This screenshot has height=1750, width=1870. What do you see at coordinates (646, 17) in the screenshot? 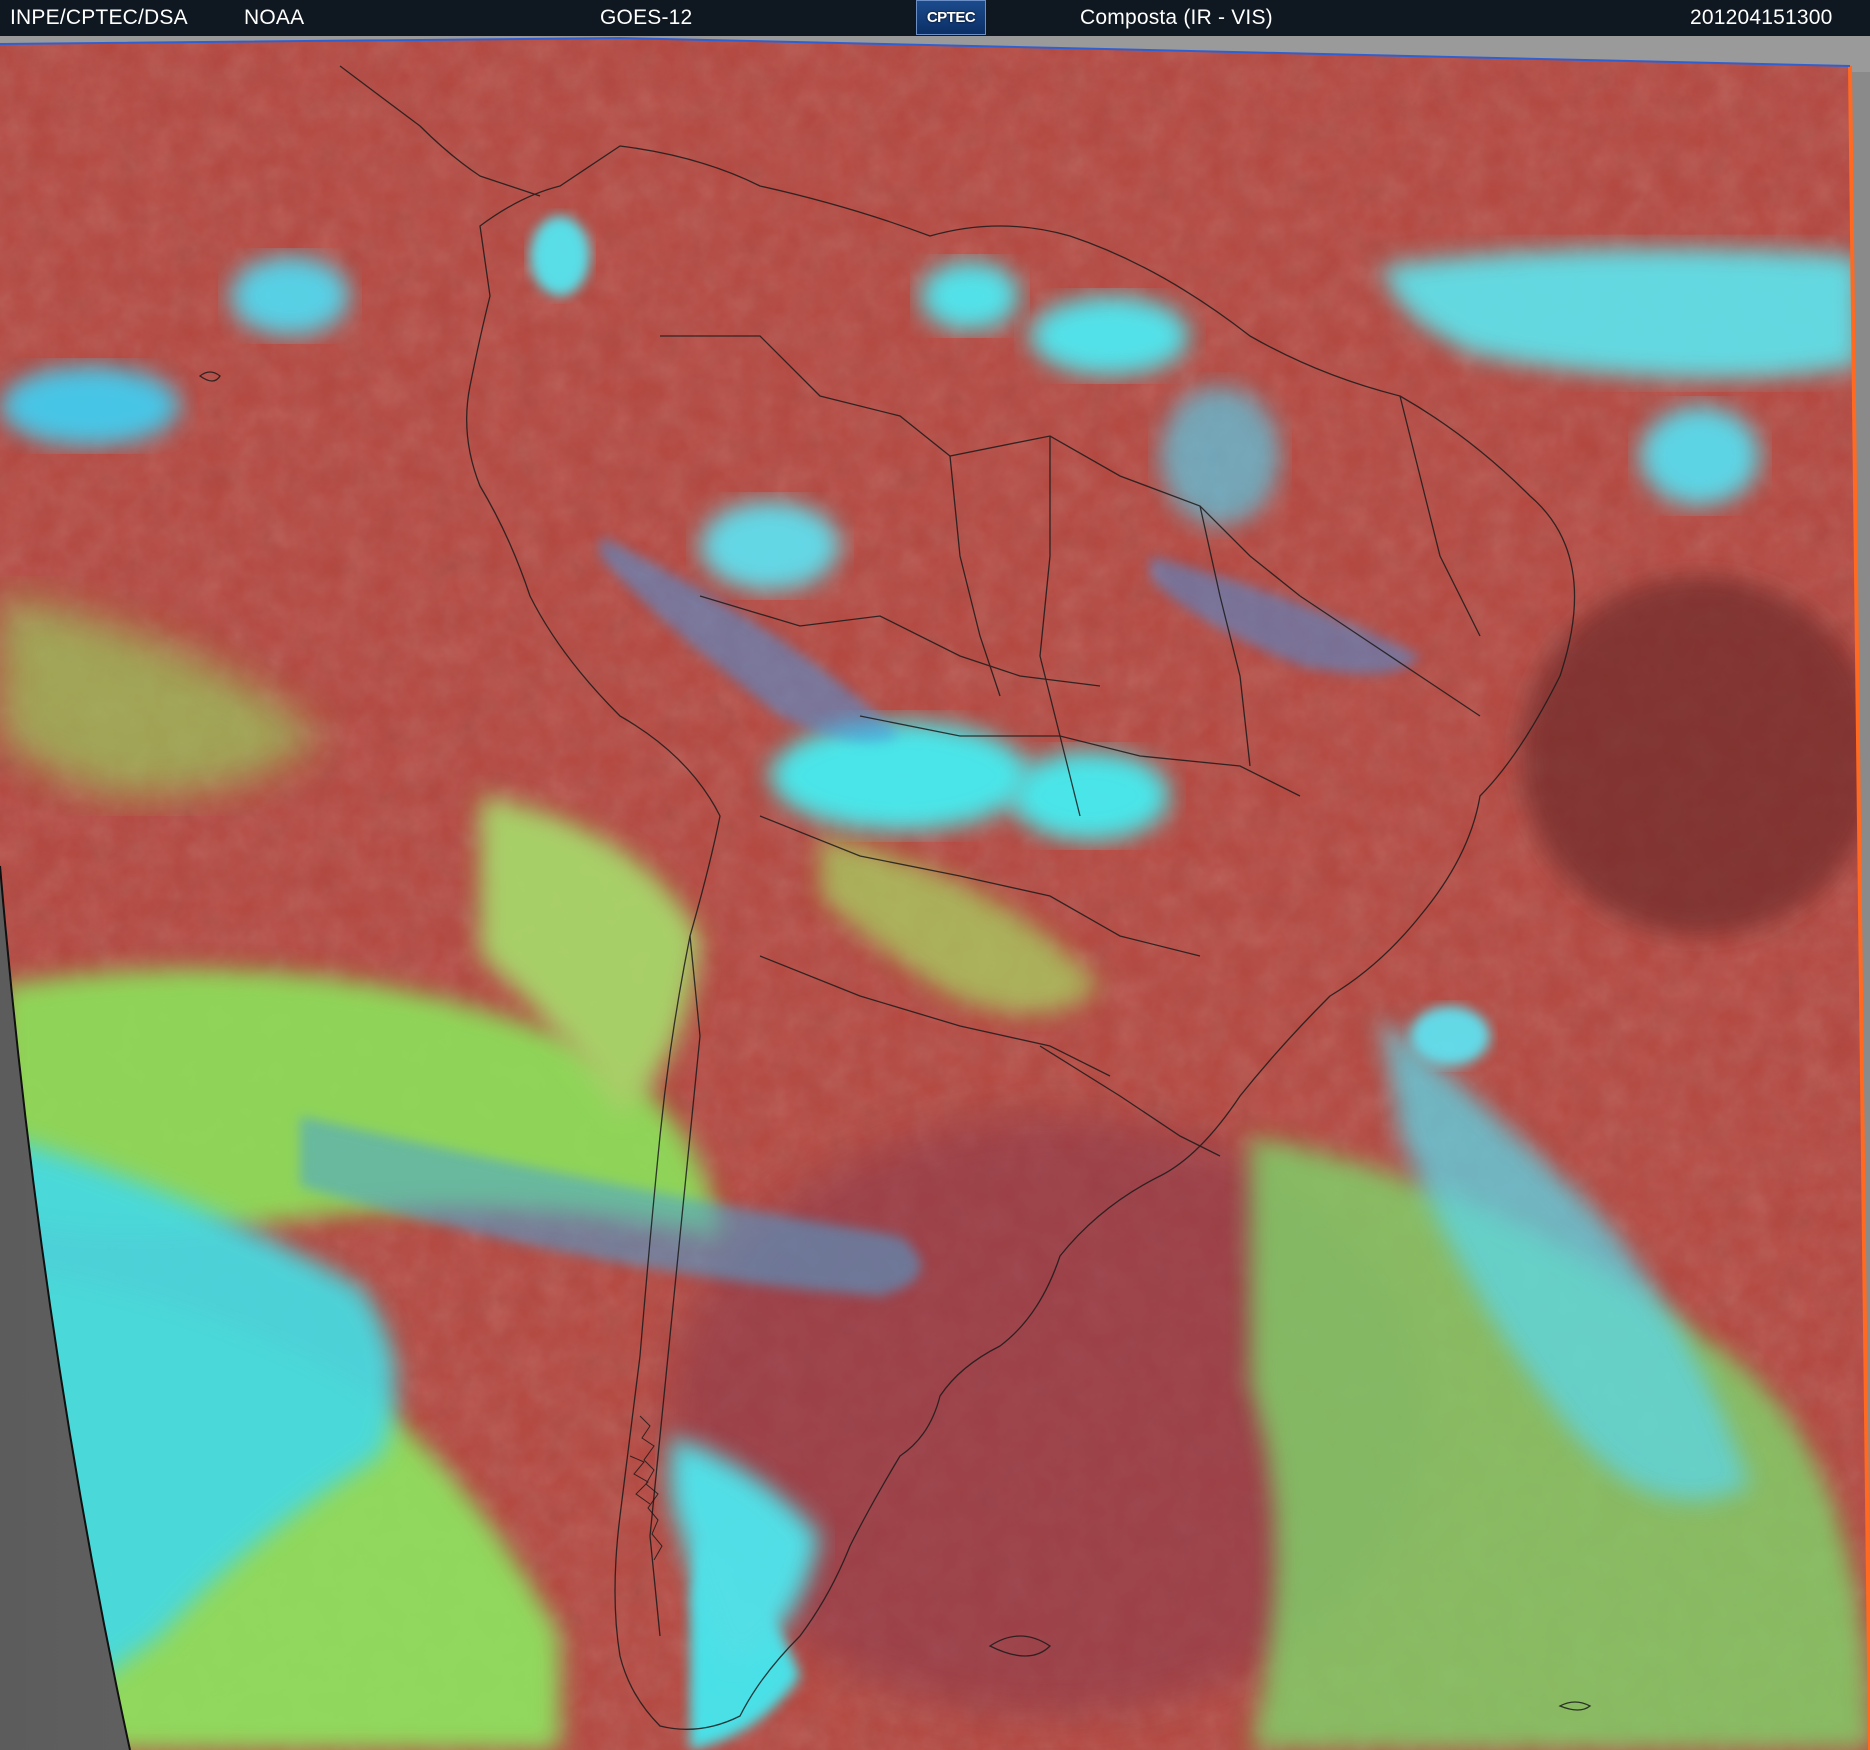
I see `satellite-label: GOES-12` at bounding box center [646, 17].